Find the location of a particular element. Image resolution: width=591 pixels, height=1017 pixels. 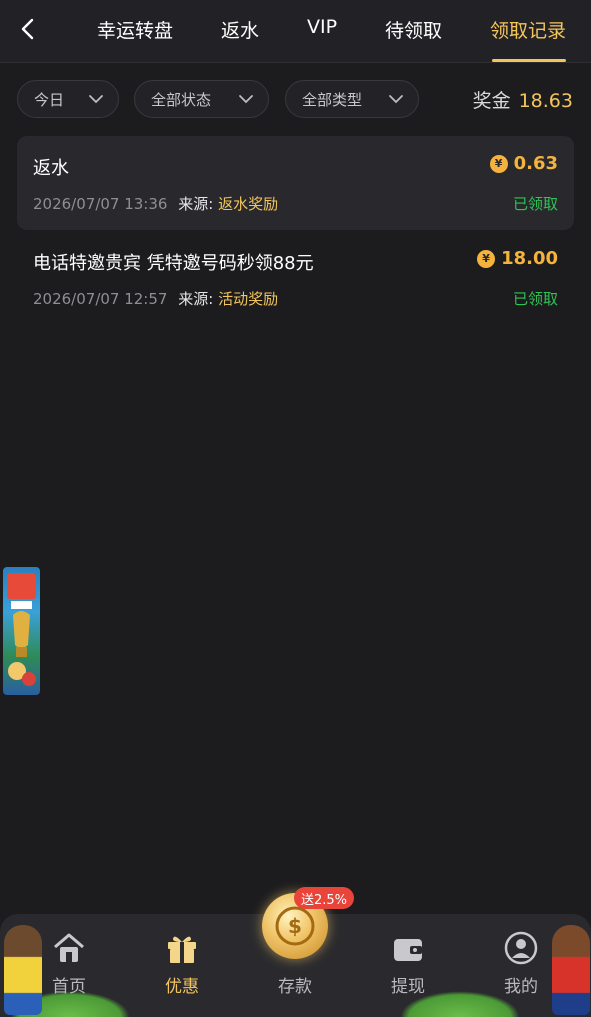

nav-home-label: 首页 is located at coordinates (69, 987).